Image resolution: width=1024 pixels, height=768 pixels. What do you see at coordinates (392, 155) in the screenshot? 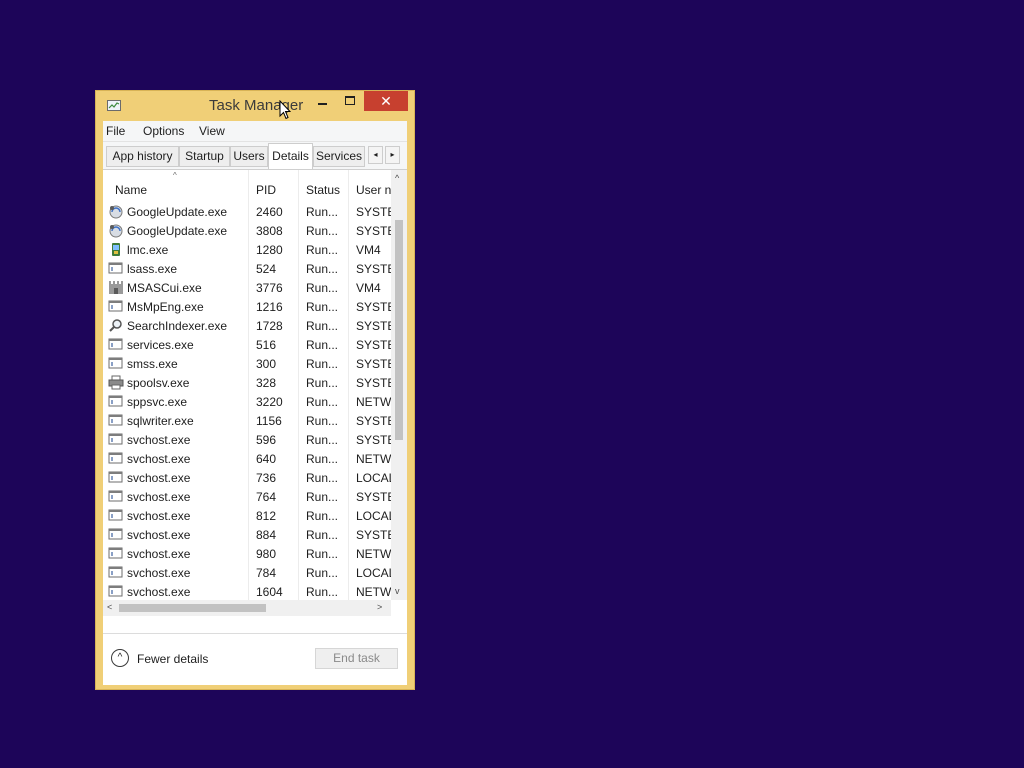
I see `tab-scroll-right-button: ▸` at bounding box center [392, 155].